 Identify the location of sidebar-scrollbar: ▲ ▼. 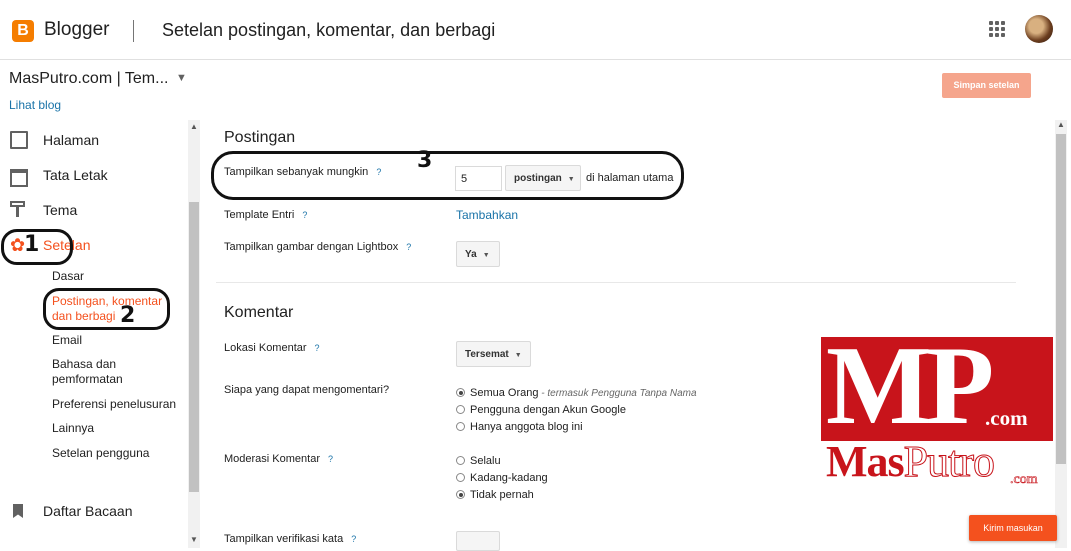
(194, 334).